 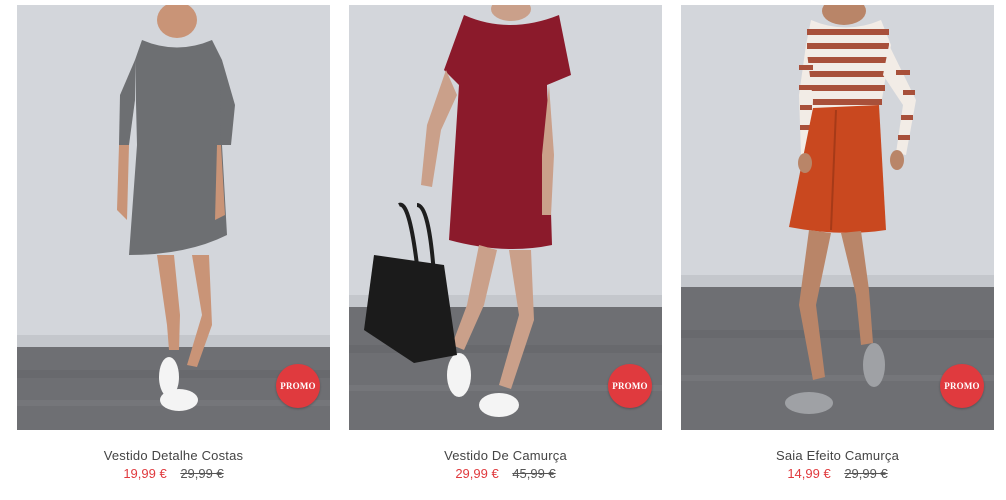 I want to click on sale-price: 29,99 €, so click(x=477, y=473).